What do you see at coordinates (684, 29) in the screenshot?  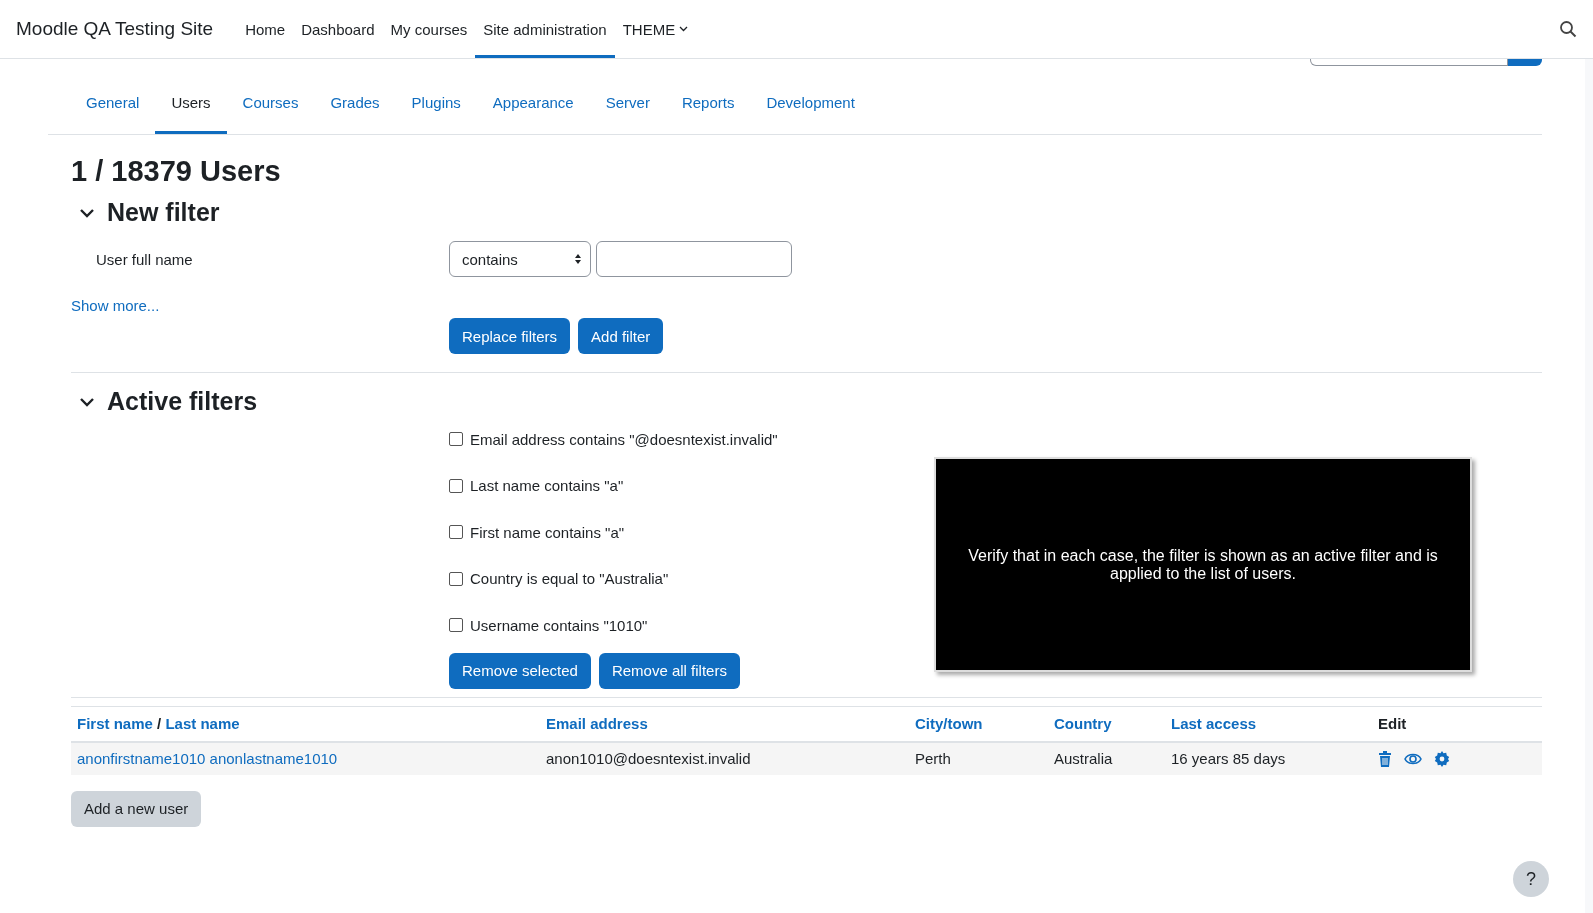 I see `caret-icon` at bounding box center [684, 29].